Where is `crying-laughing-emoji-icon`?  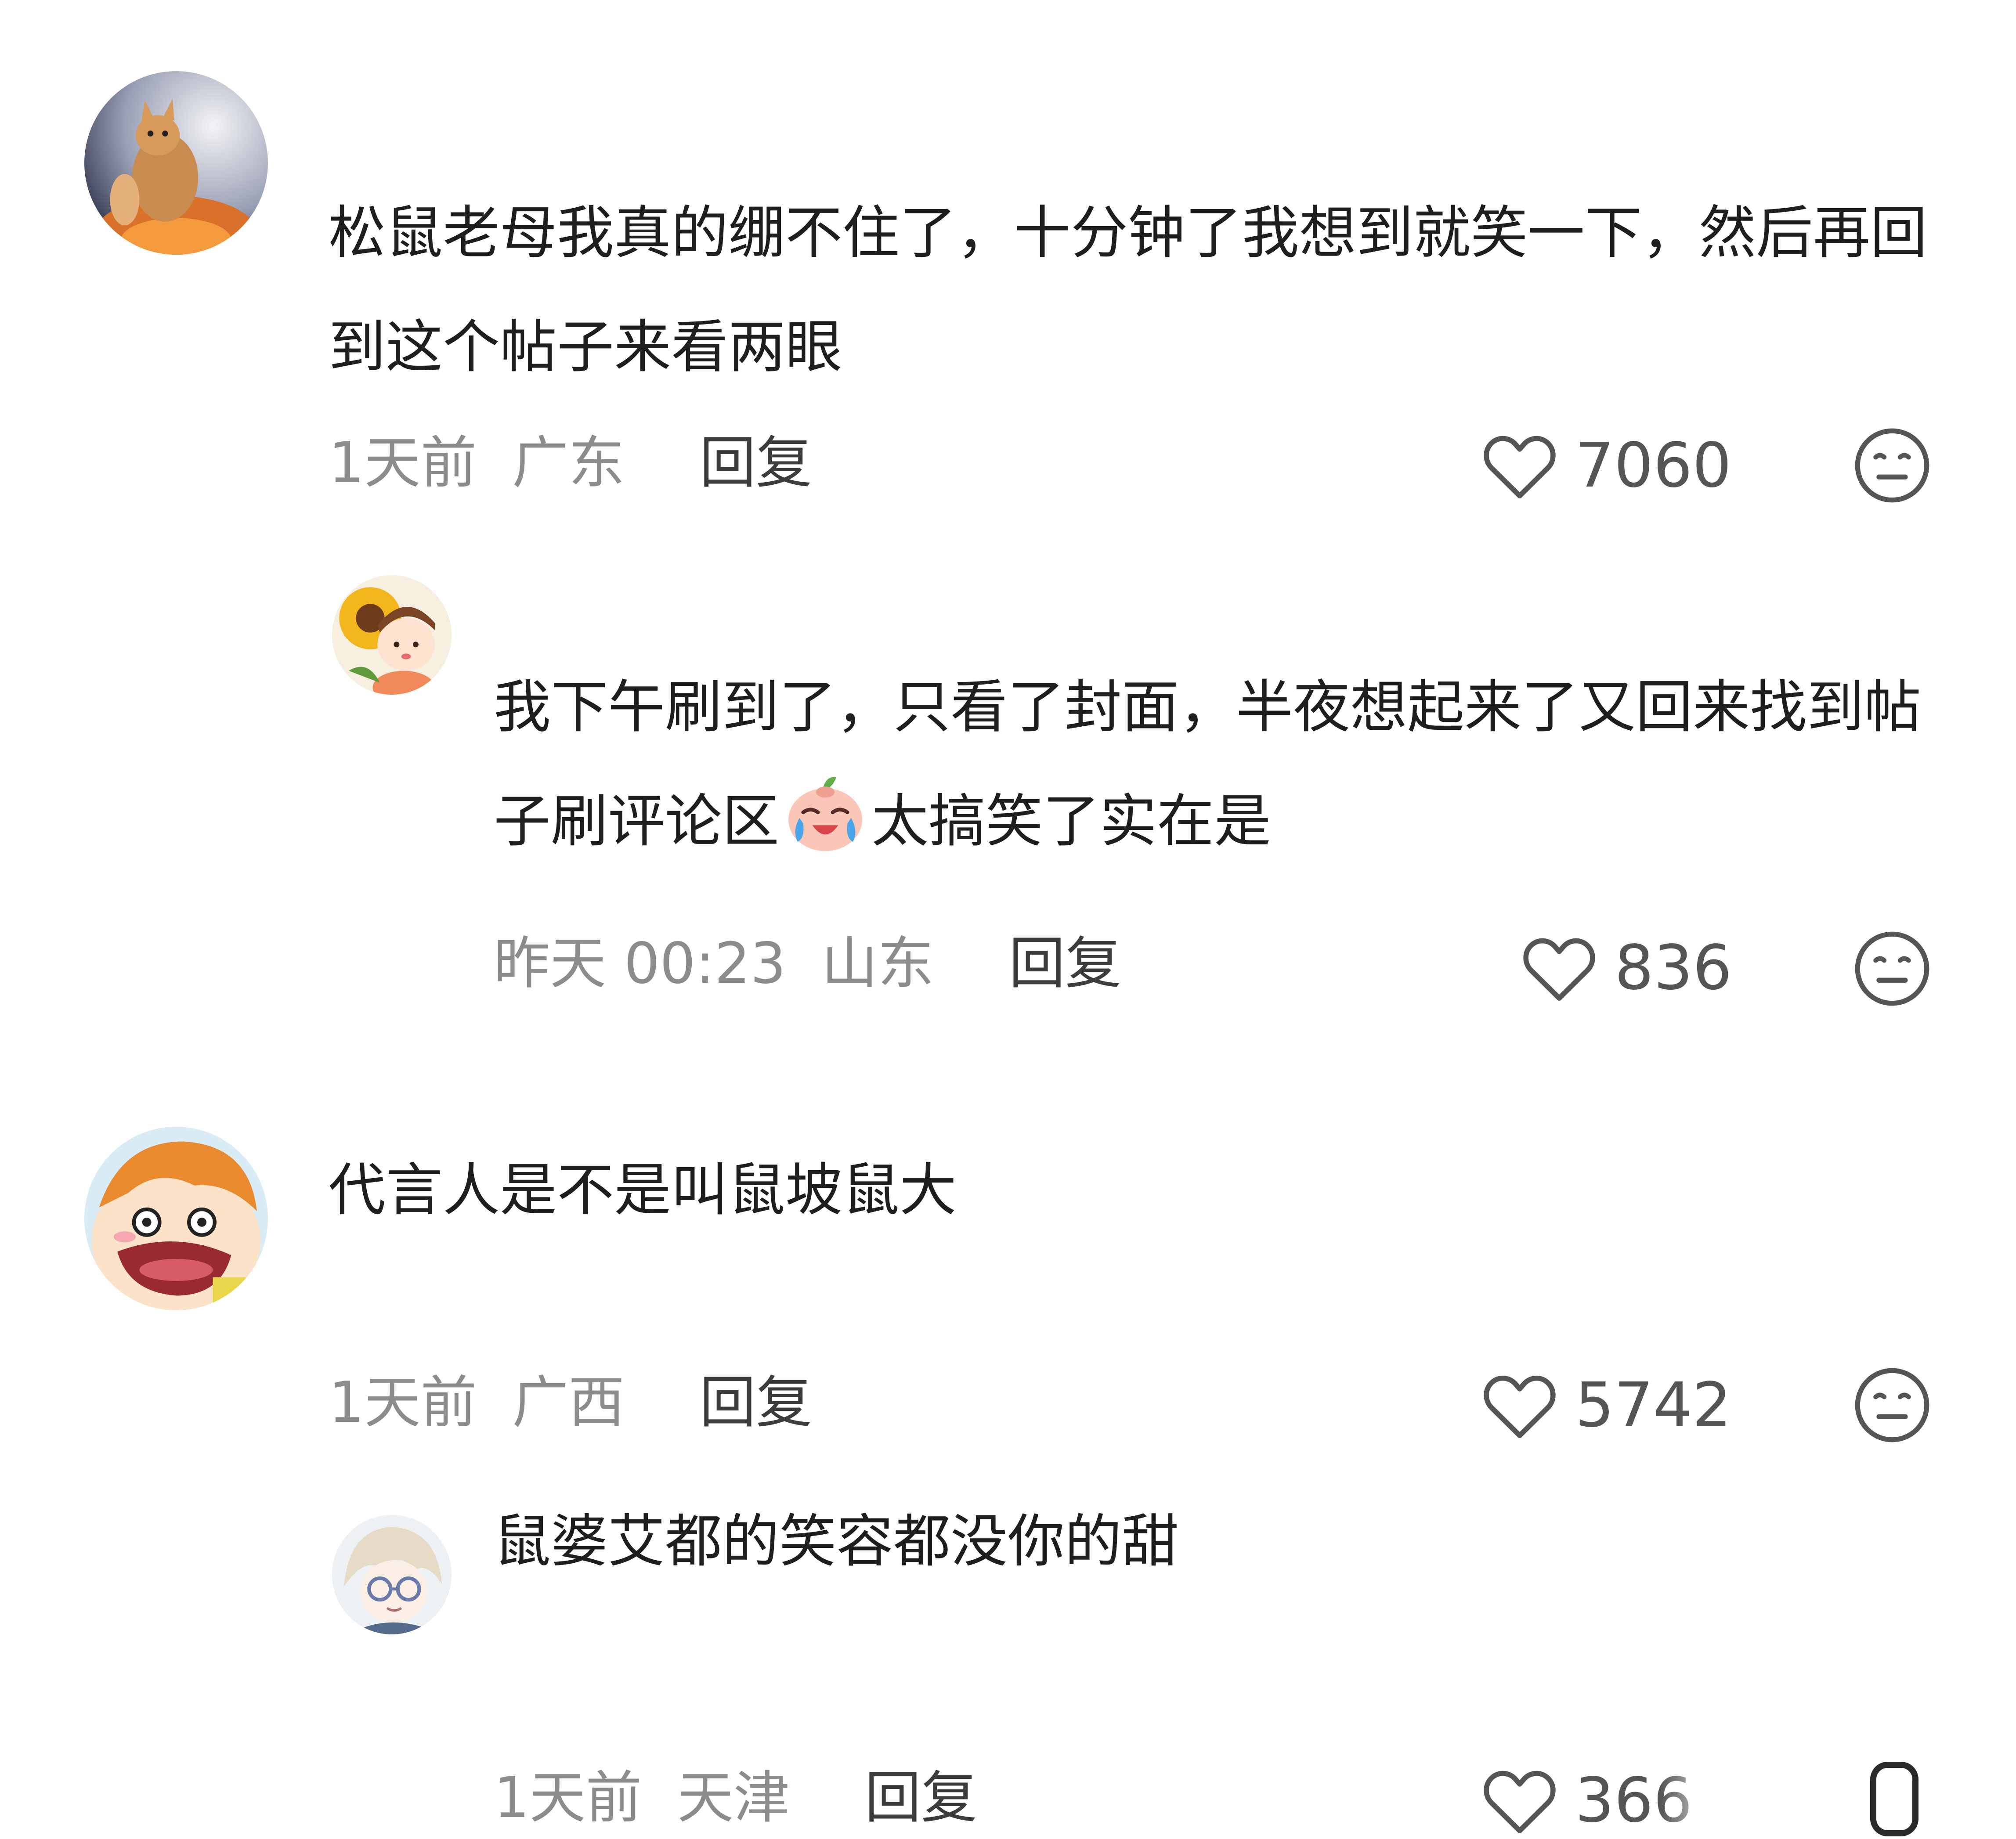
crying-laughing-emoji-icon is located at coordinates (825, 812).